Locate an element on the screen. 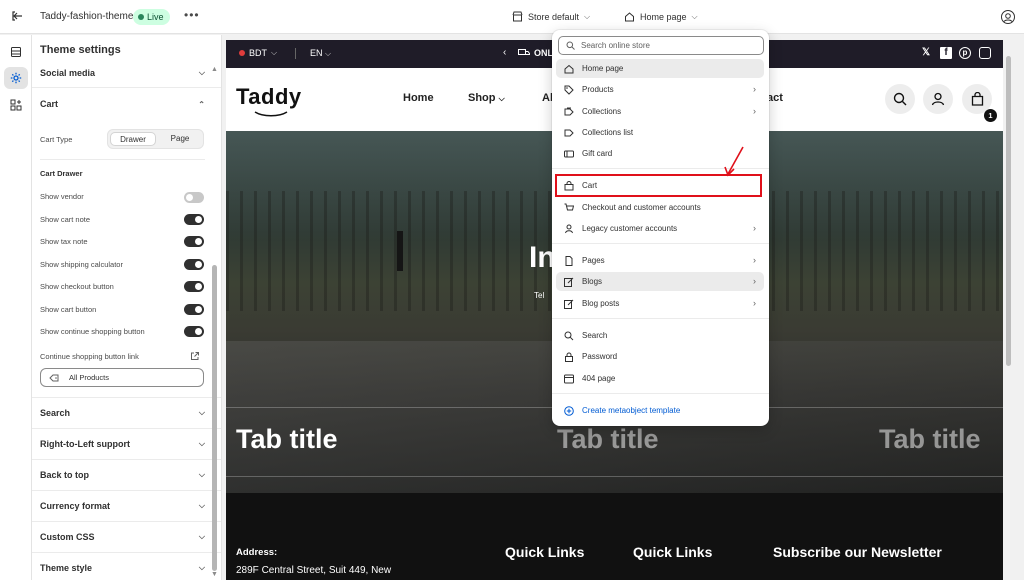 The image size is (1024, 580). section-rtl-support: Right-to-Left support ⌵ is located at coordinates (122, 444).